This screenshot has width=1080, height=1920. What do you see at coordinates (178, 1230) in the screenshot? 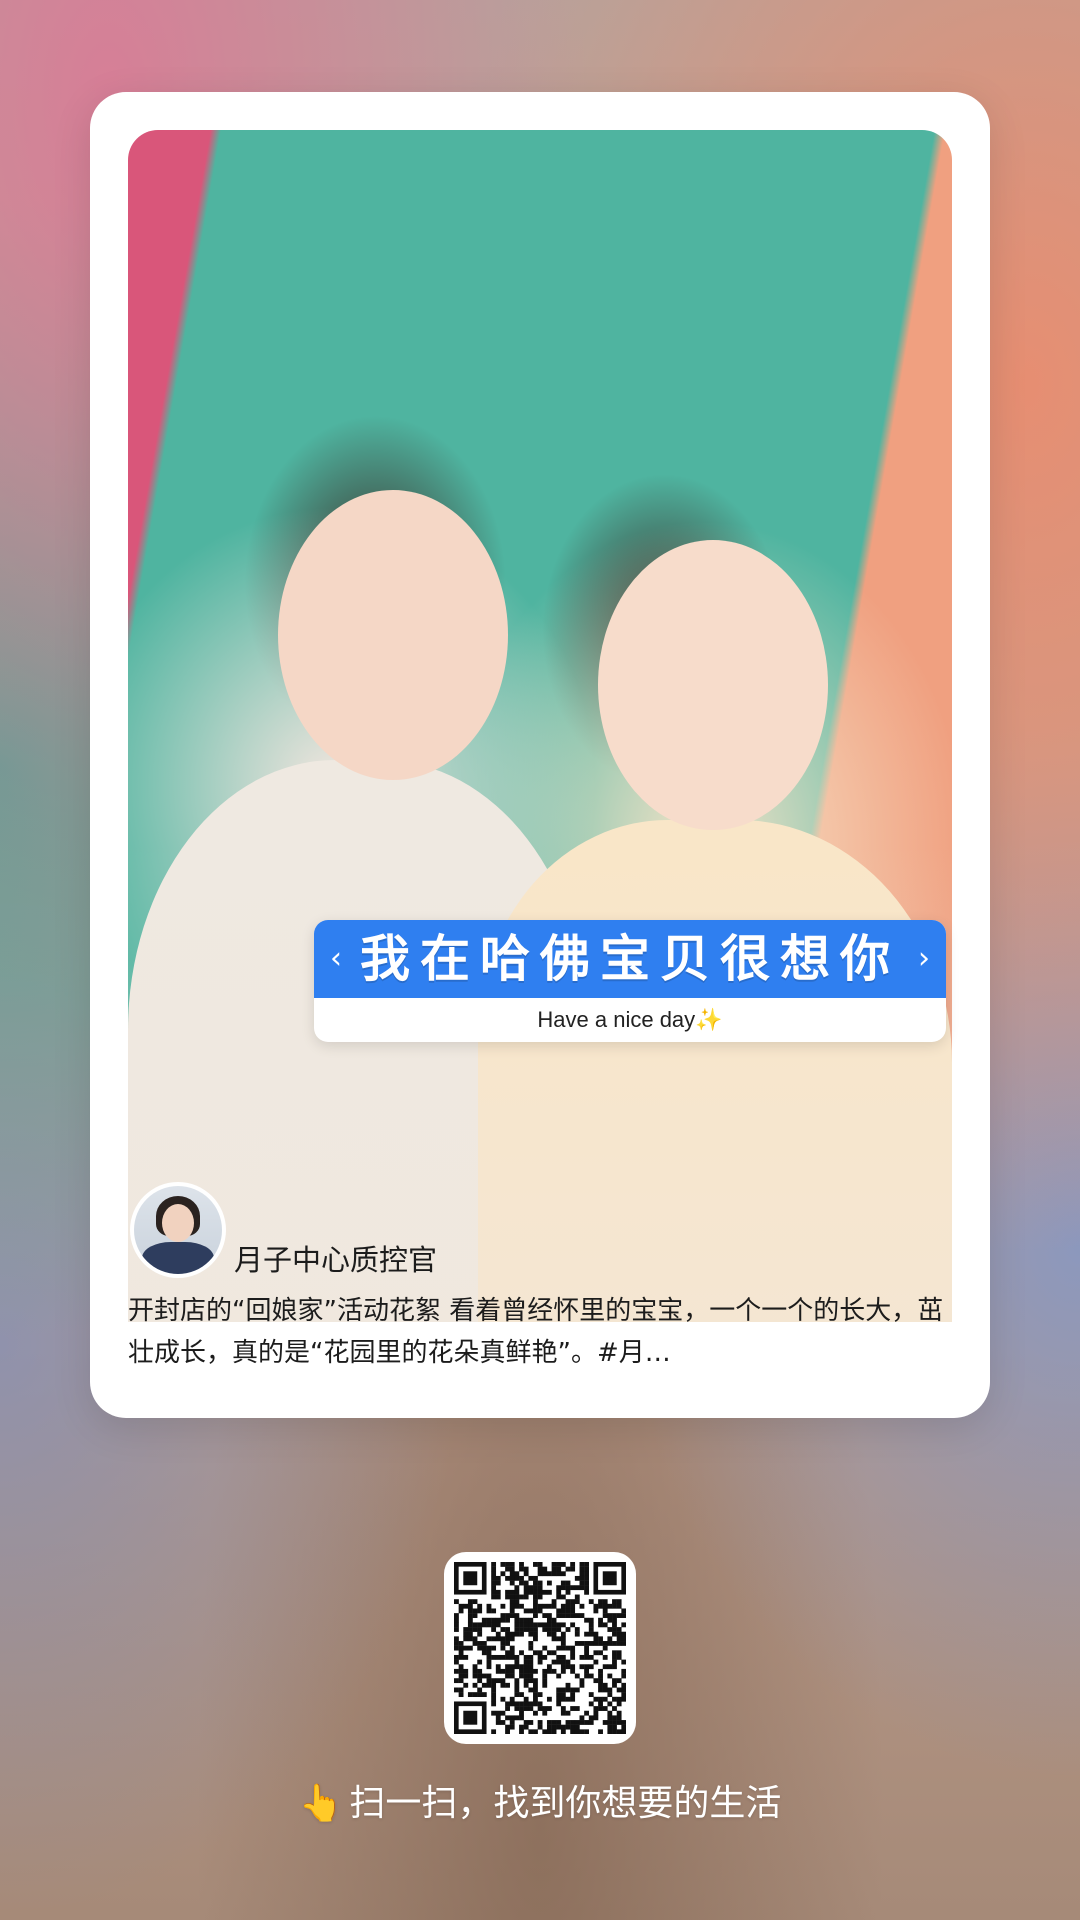
I see `avatar` at bounding box center [178, 1230].